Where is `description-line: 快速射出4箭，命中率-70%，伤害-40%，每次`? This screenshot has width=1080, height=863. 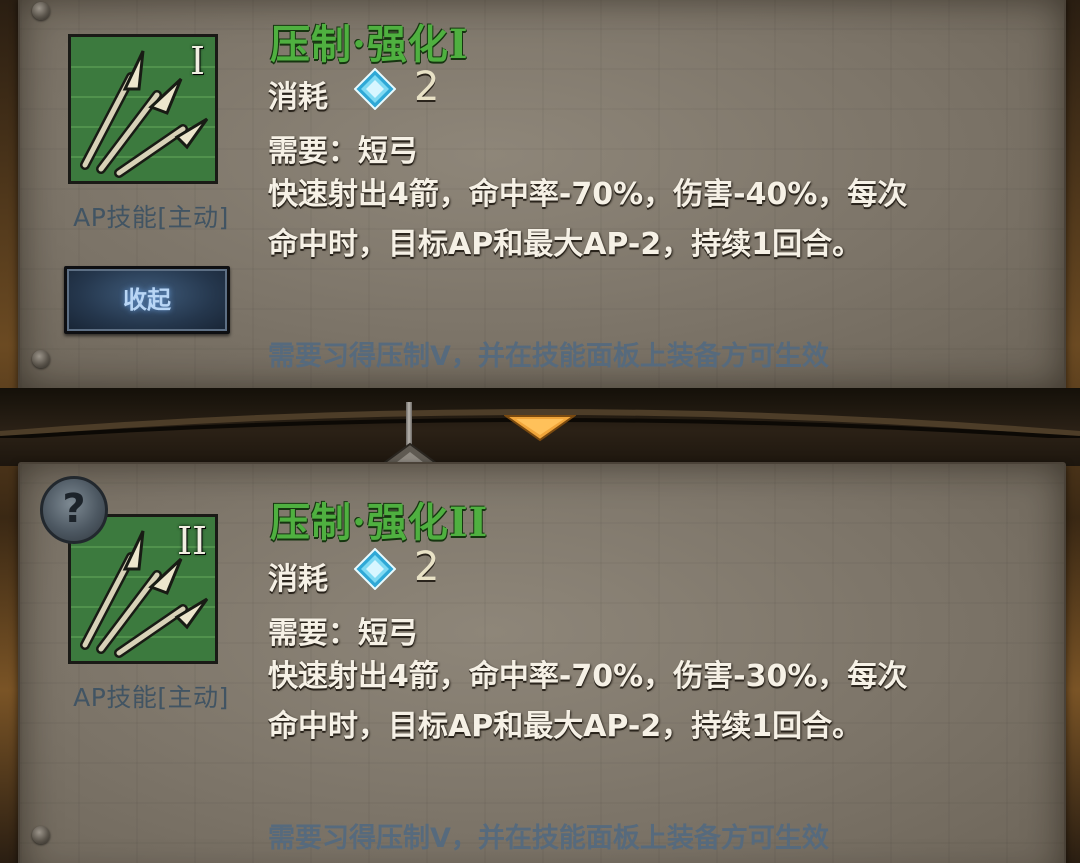
description-line: 快速射出4箭，命中率-70%，伤害-40%，每次 is located at coordinates (588, 194).